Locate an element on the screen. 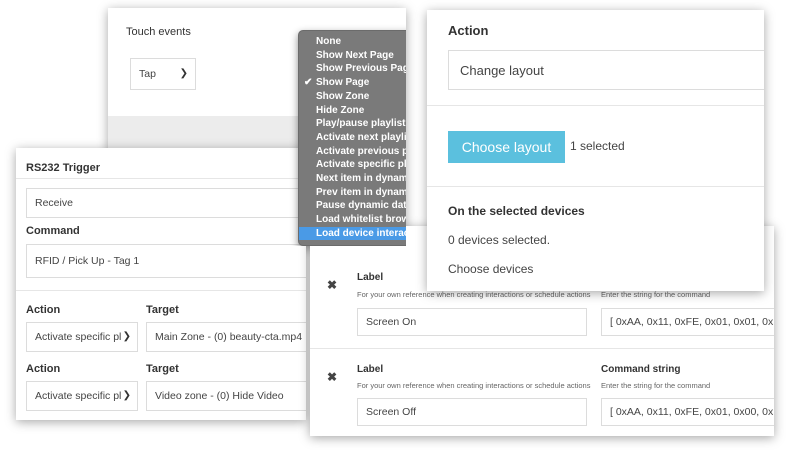  dropdown-option-label: Next item in dynamic data slideshow is located at coordinates (361, 178).